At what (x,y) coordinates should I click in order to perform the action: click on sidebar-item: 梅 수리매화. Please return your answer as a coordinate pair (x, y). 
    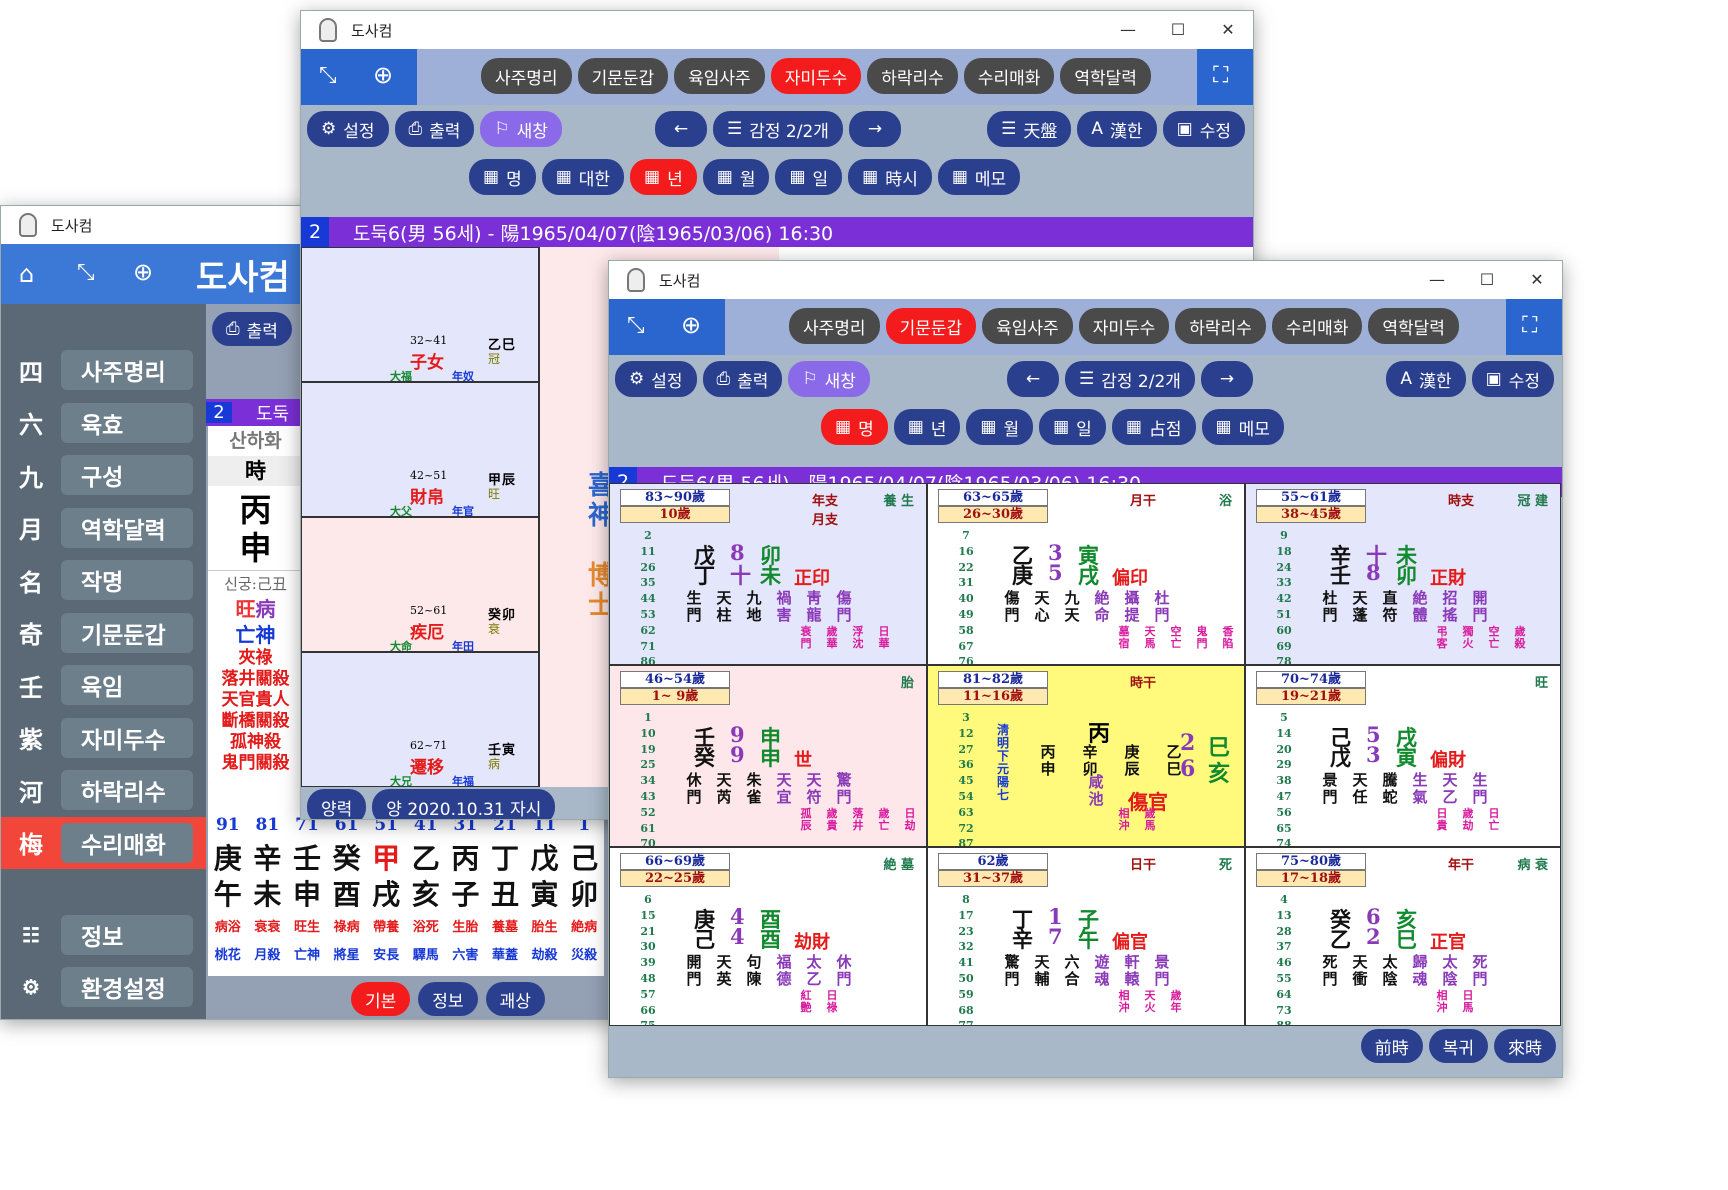
    Looking at the image, I should click on (103, 842).